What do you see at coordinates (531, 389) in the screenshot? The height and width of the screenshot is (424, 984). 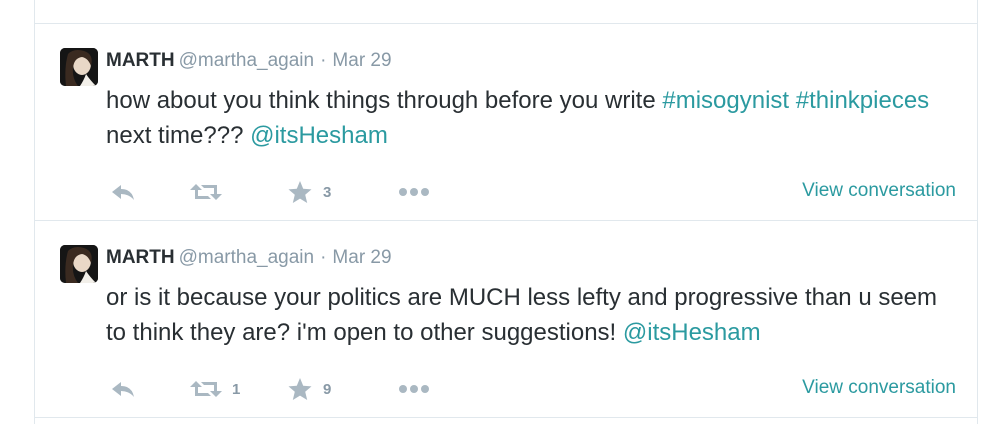 I see `tweet-actions: 1 9 View conversation` at bounding box center [531, 389].